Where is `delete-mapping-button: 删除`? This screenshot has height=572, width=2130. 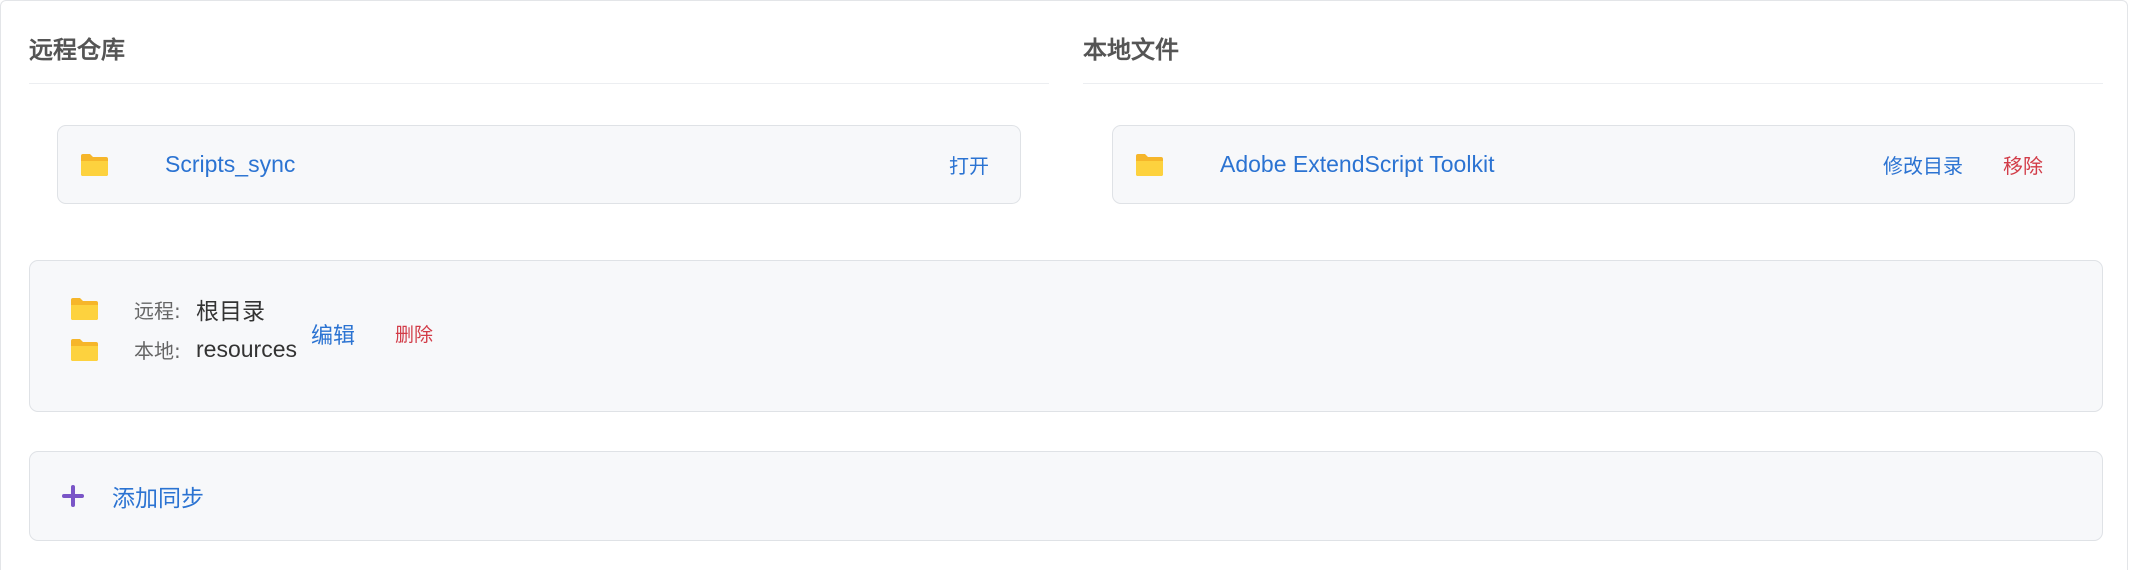 delete-mapping-button: 删除 is located at coordinates (414, 333).